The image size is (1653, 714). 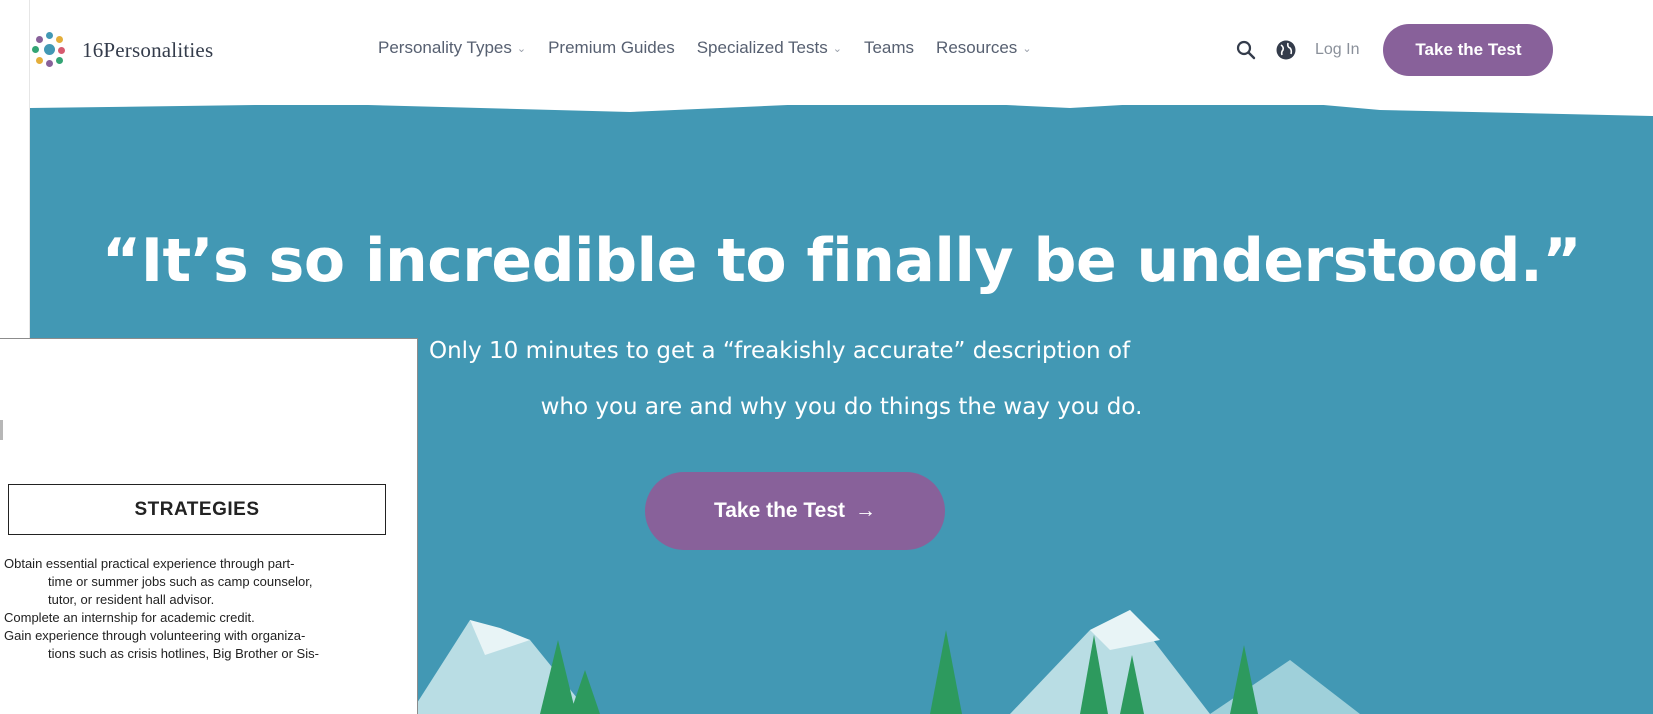 I want to click on arrow-right-icon: →, so click(x=866, y=510).